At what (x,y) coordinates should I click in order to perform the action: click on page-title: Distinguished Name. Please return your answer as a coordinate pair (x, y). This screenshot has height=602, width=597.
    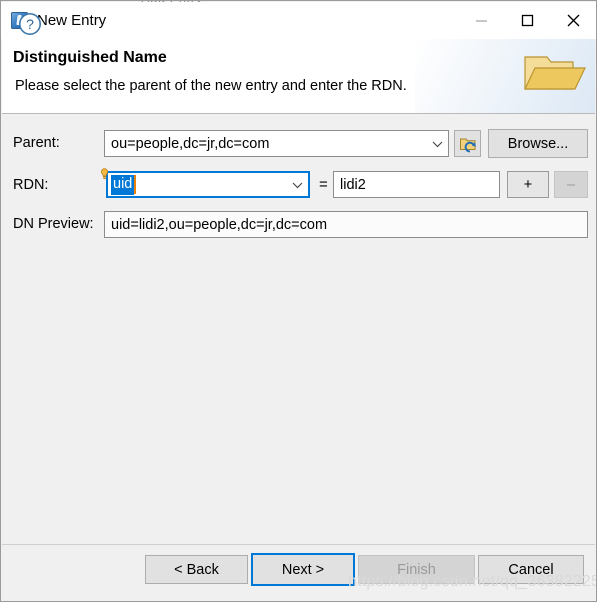
    Looking at the image, I should click on (90, 57).